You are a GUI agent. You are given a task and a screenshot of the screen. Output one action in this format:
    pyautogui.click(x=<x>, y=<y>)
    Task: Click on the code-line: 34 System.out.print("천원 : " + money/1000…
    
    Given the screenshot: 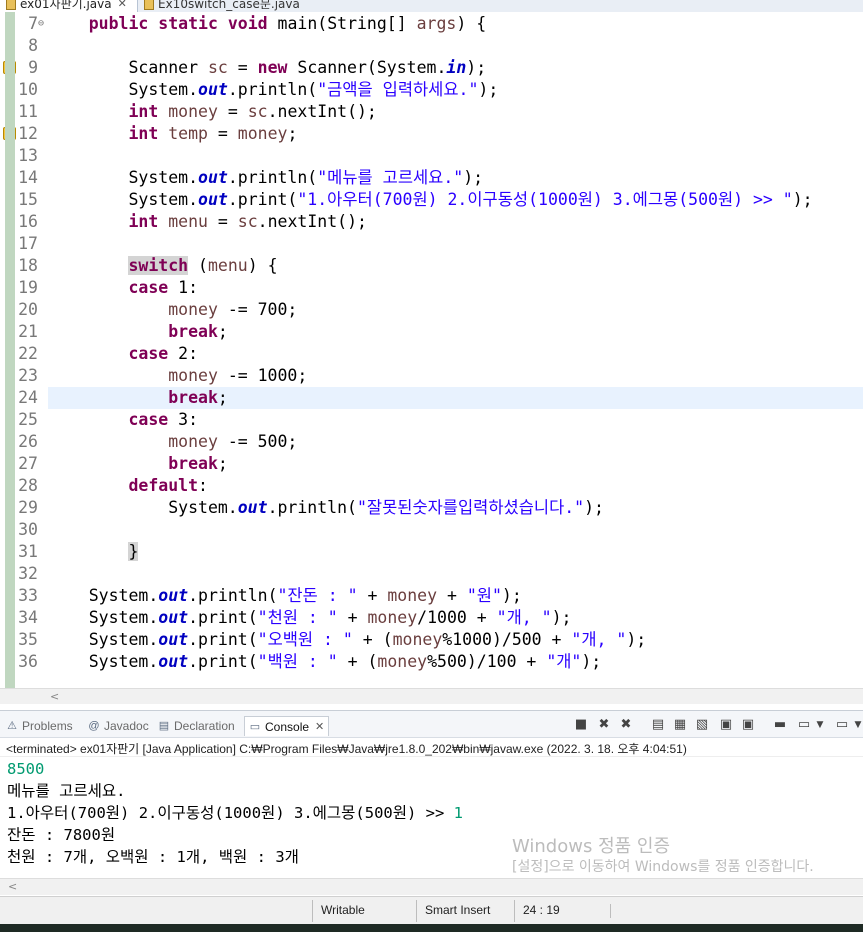 What is the action you would take?
    pyautogui.click(x=431, y=618)
    